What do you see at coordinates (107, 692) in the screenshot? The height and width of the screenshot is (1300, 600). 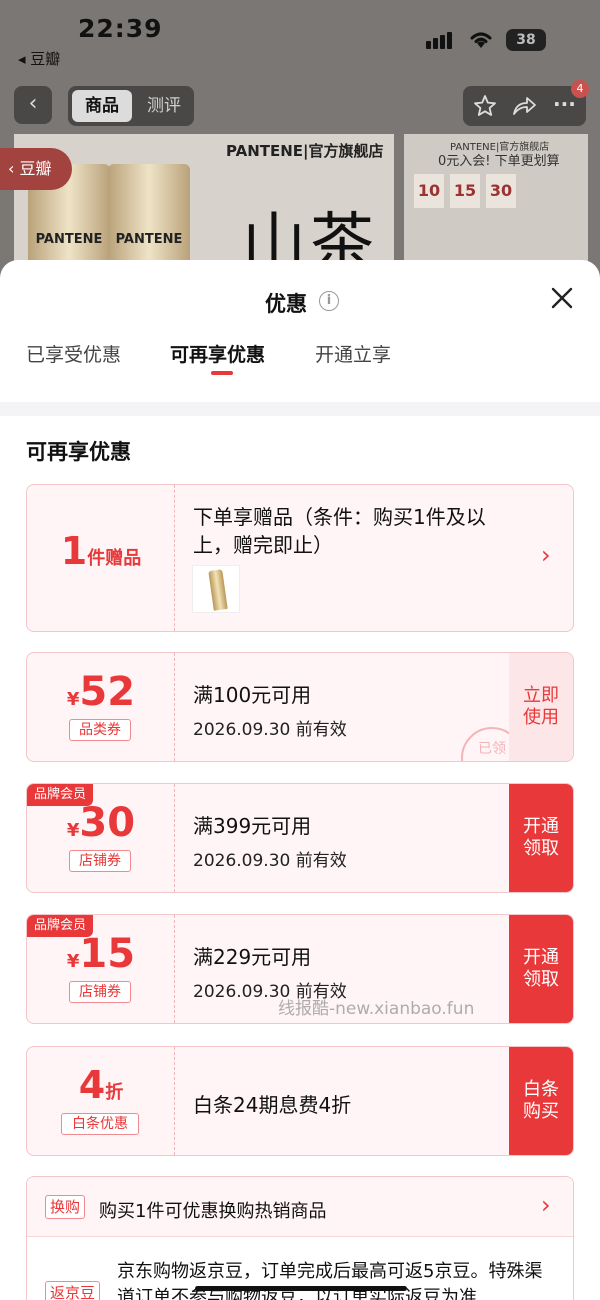 I see `coupon-value: 52` at bounding box center [107, 692].